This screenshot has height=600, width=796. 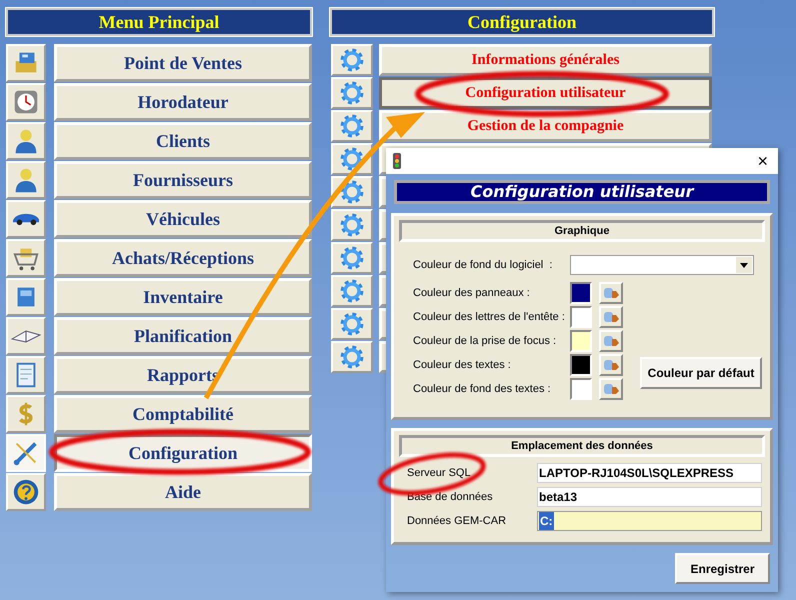 I want to click on field-label: Base de données, so click(x=450, y=497).